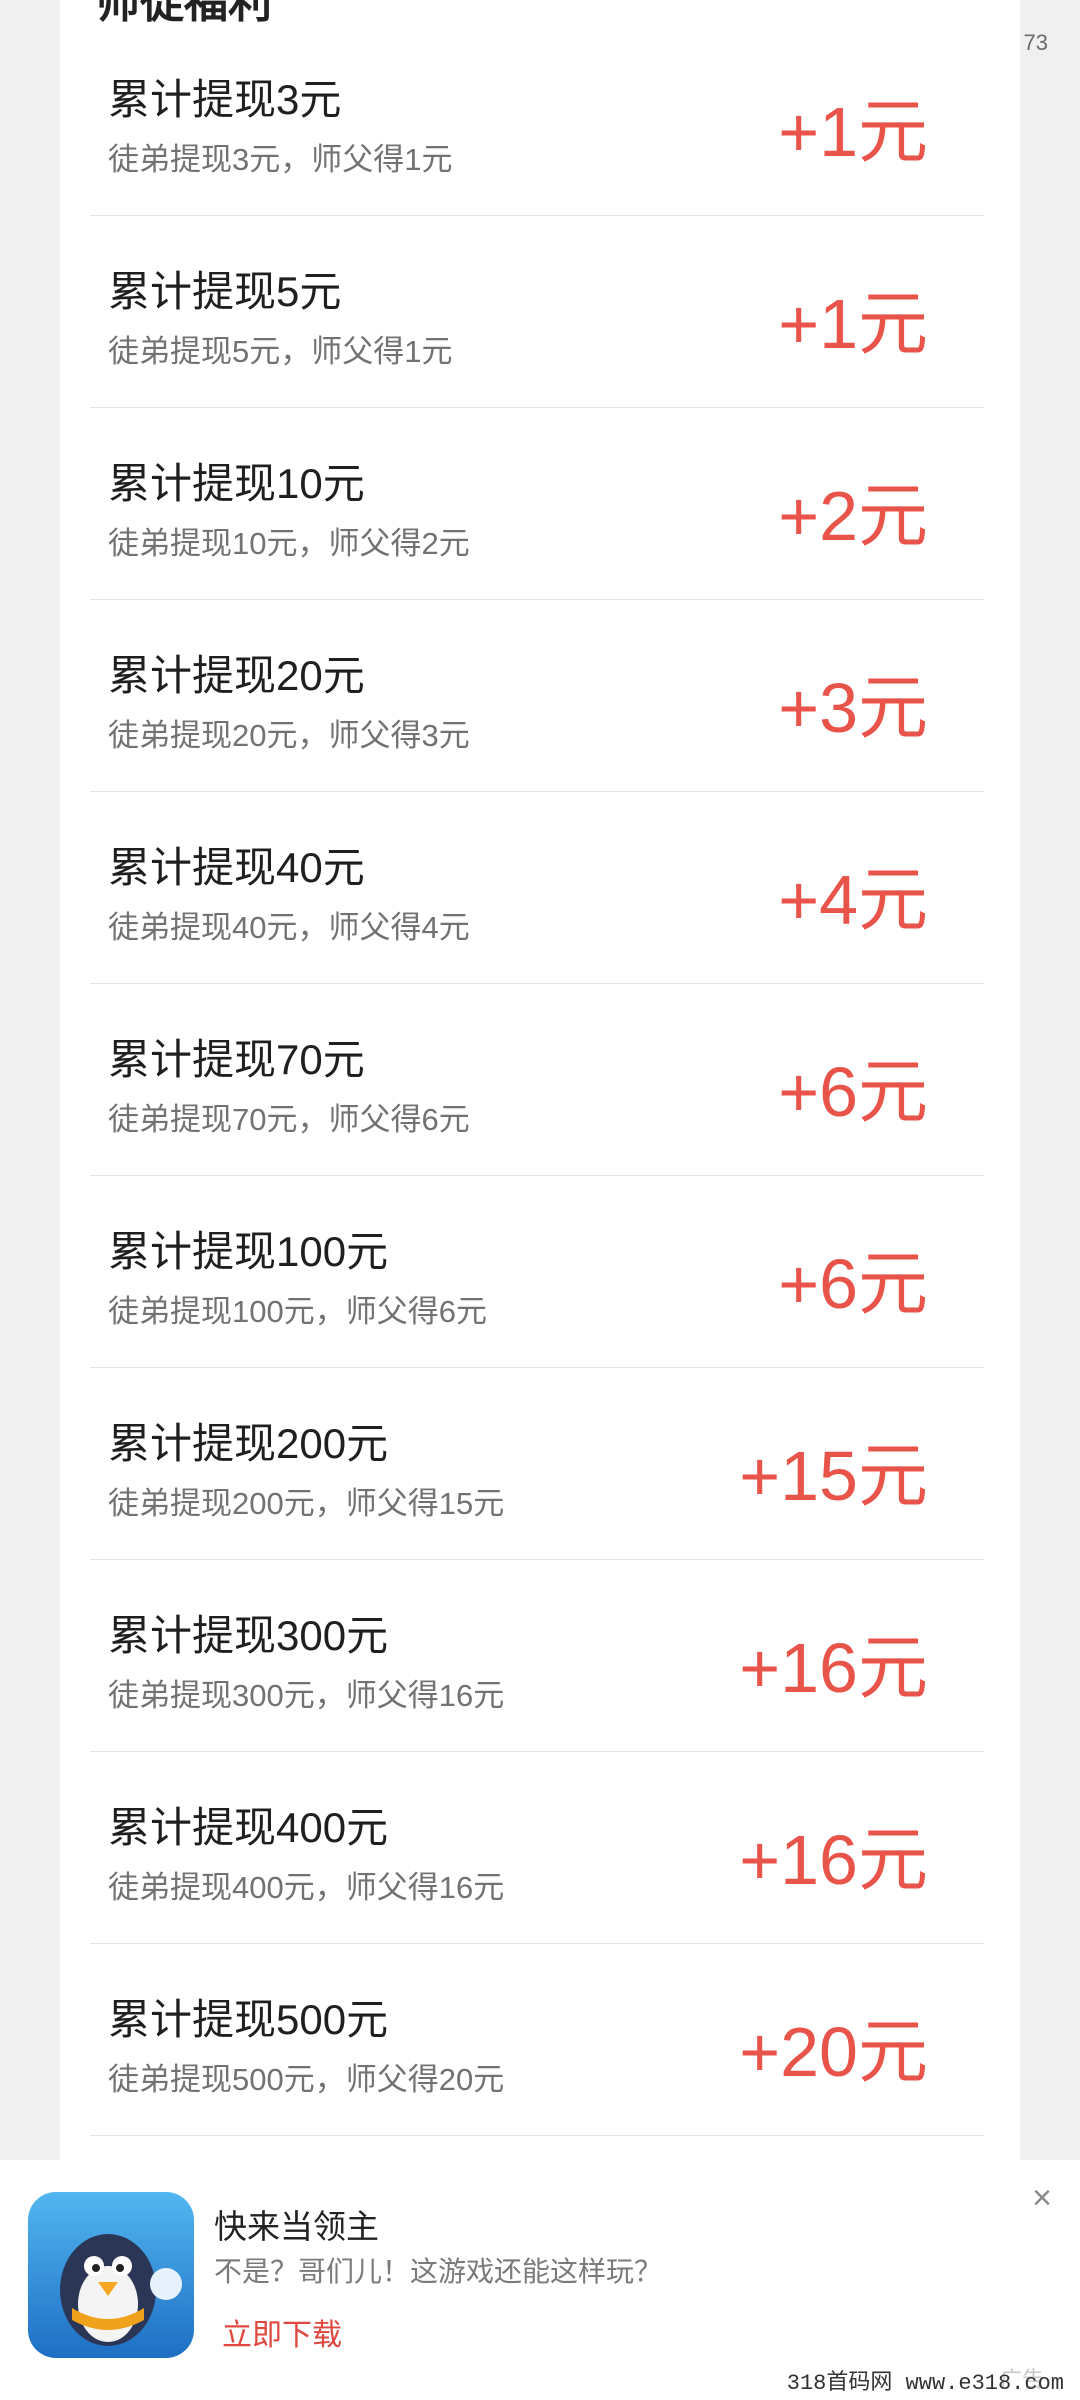  What do you see at coordinates (236, 867) in the screenshot?
I see `reward-title: 累计提现40元` at bounding box center [236, 867].